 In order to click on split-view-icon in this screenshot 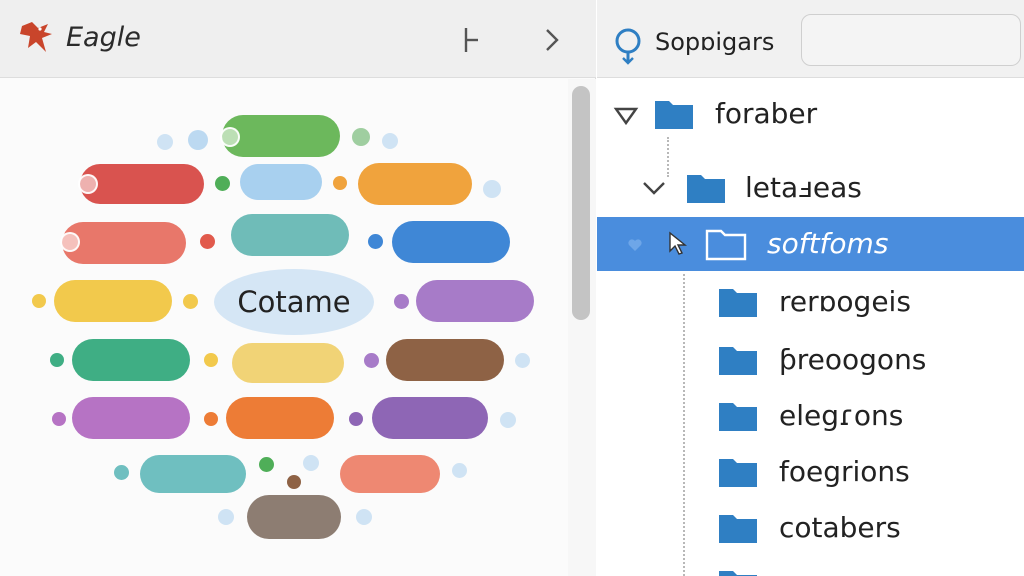, I will do `click(472, 40)`.